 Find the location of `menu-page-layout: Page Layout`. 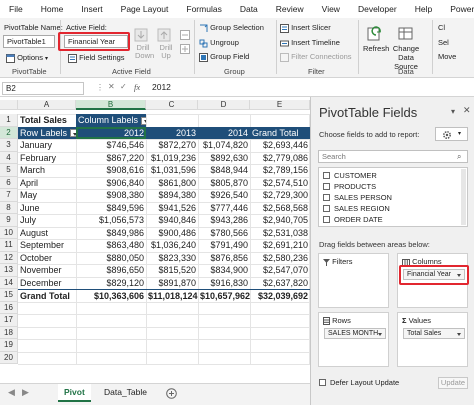

menu-page-layout: Page Layout is located at coordinates (145, 9).